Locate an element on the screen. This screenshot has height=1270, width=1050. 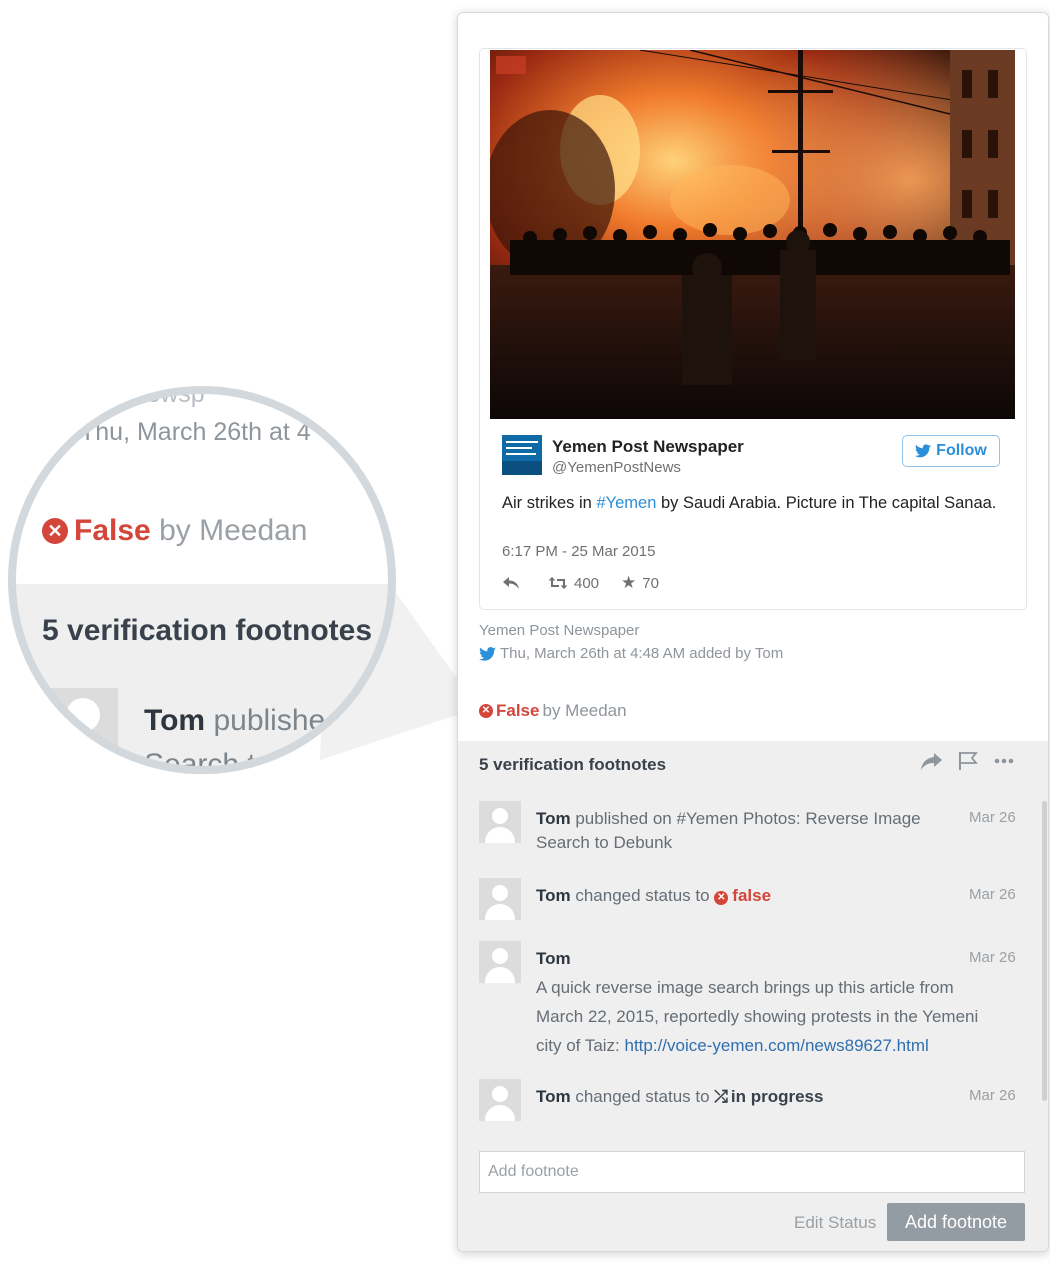
magnifier-ring is located at coordinates (202, 580).